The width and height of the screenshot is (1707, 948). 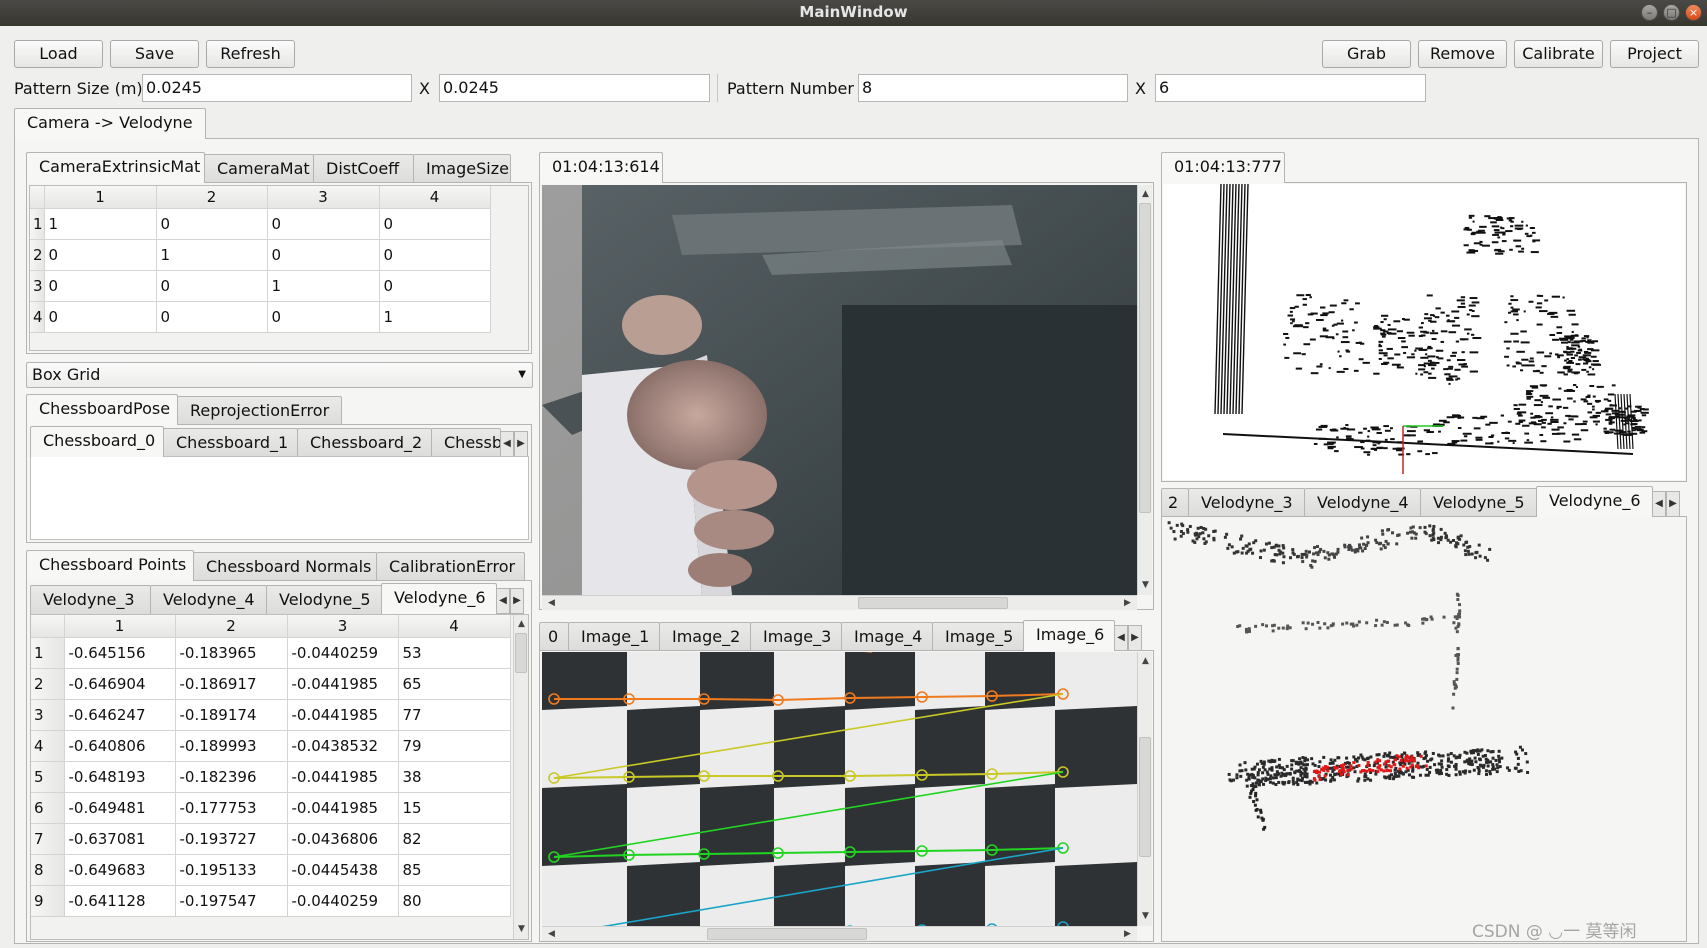 What do you see at coordinates (231, 684) in the screenshot?
I see `cell: -0.186917` at bounding box center [231, 684].